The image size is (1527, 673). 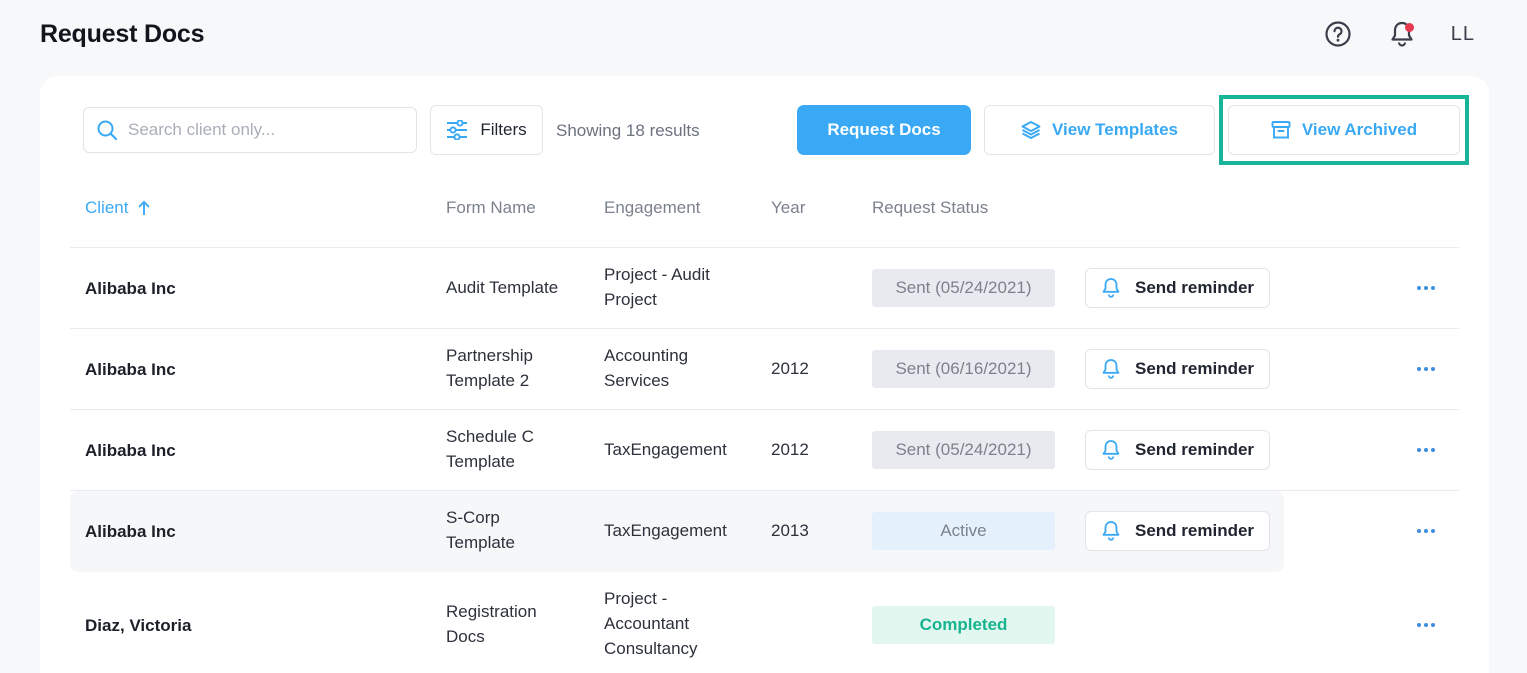 I want to click on sort-ascending-icon, so click(x=144, y=207).